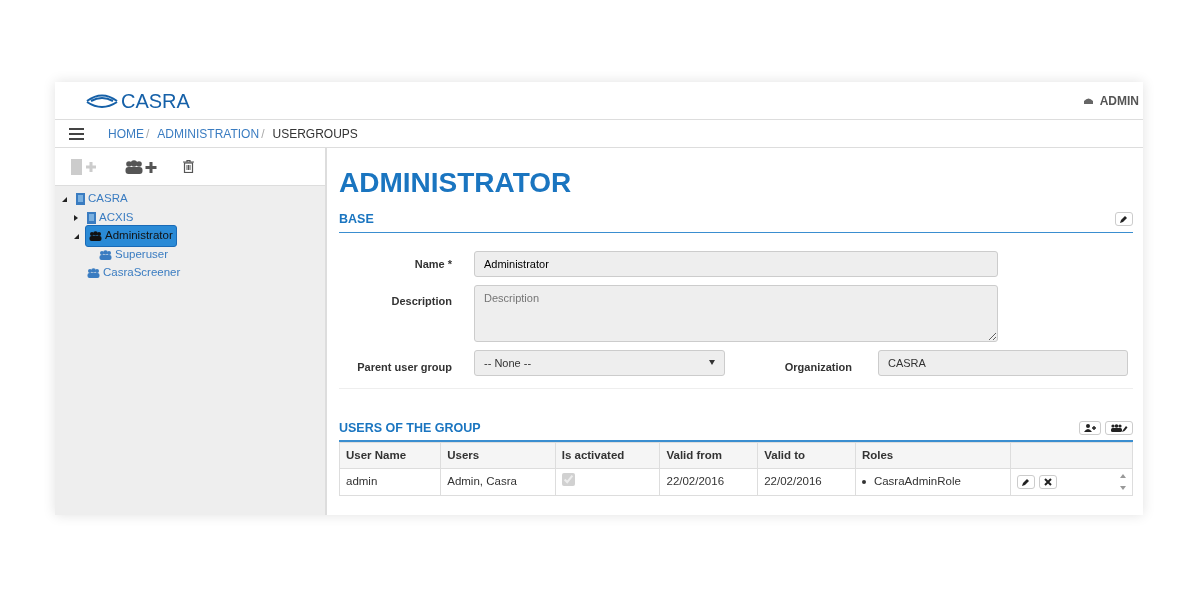 Image resolution: width=1200 pixels, height=600 pixels. I want to click on tree-item: Superuser, so click(134, 254).